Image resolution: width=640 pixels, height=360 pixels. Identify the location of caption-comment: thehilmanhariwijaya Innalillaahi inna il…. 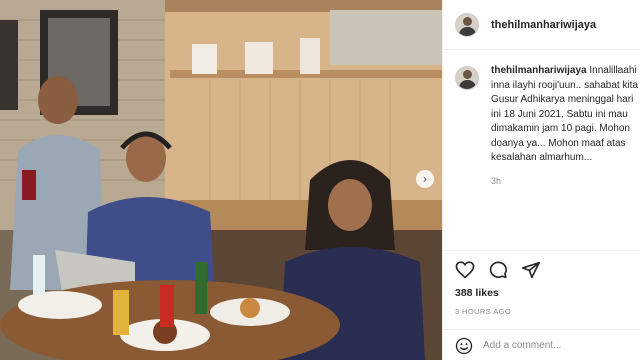
(547, 126).